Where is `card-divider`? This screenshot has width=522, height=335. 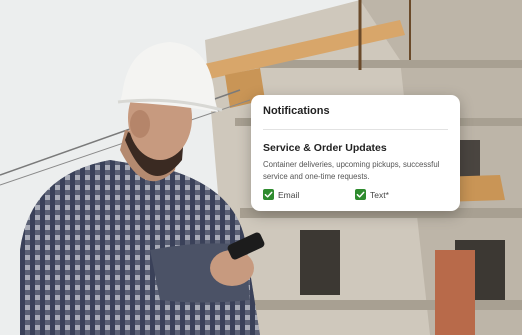
card-divider is located at coordinates (355, 129).